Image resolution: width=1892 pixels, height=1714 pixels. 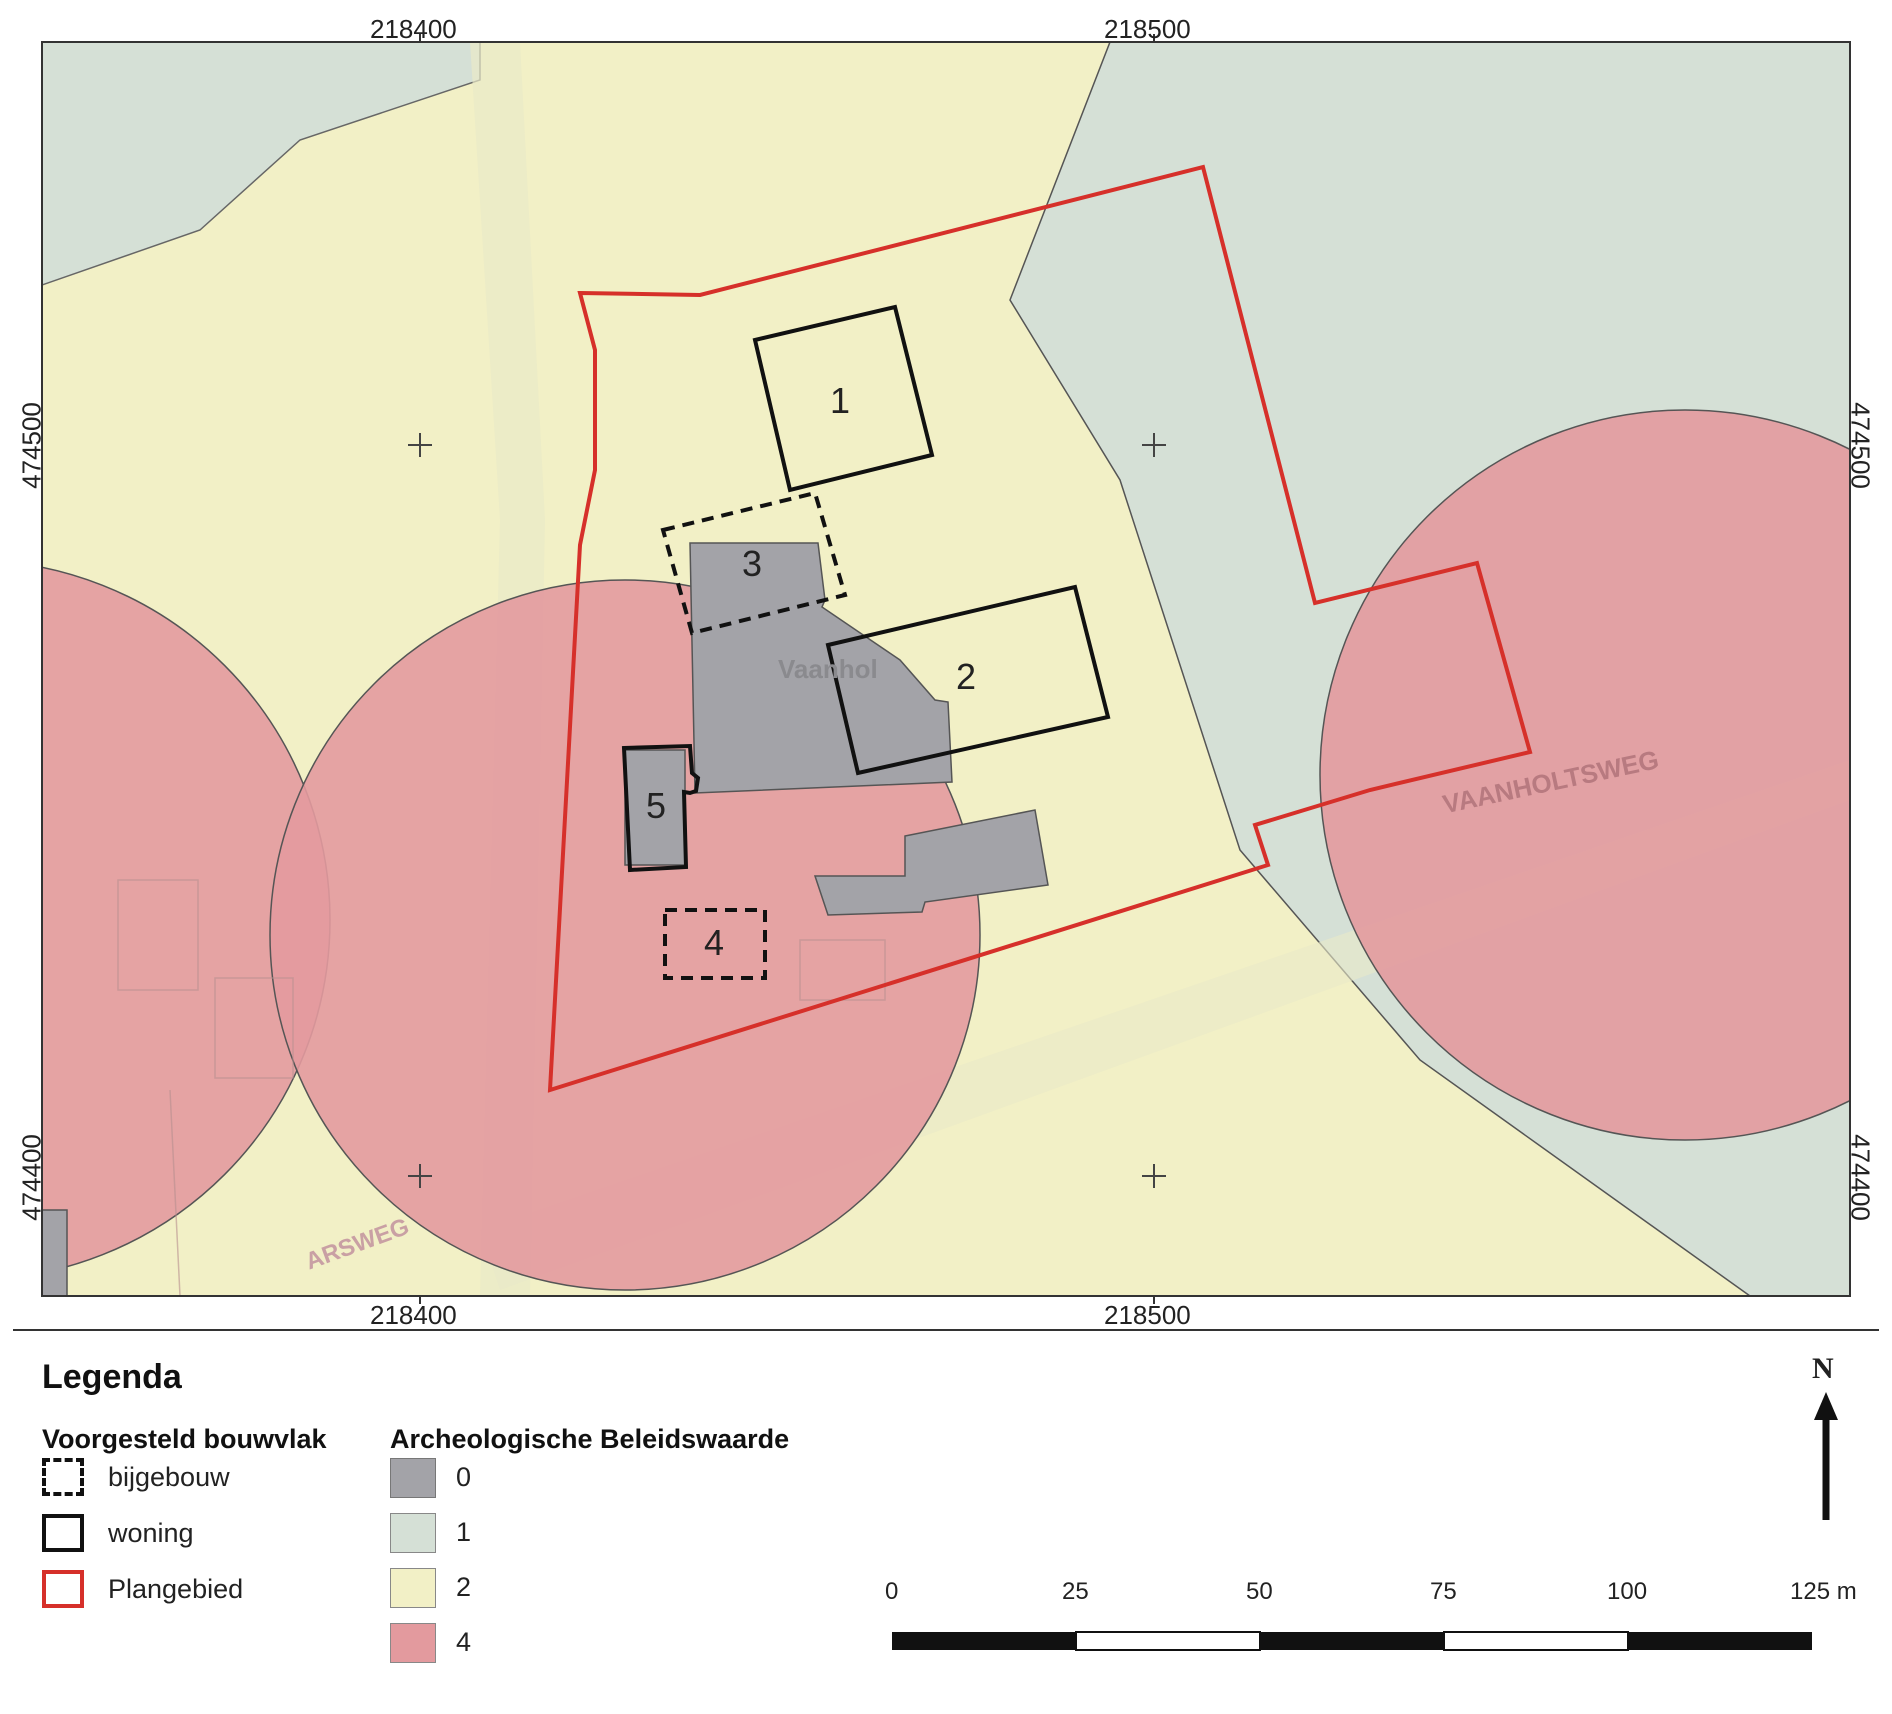 I want to click on bottom-x-label-2: 218500, so click(x=1147, y=1315).